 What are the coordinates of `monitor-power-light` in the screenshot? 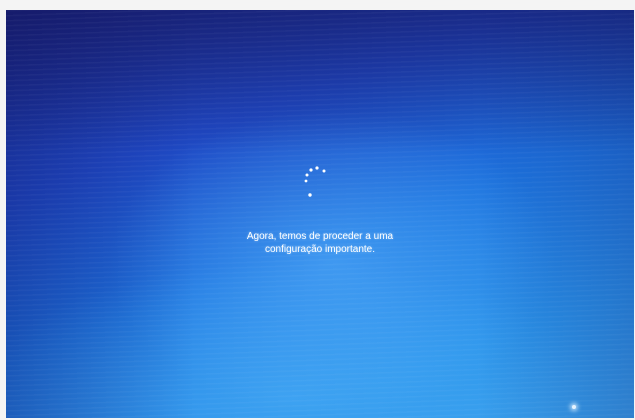 It's located at (574, 407).